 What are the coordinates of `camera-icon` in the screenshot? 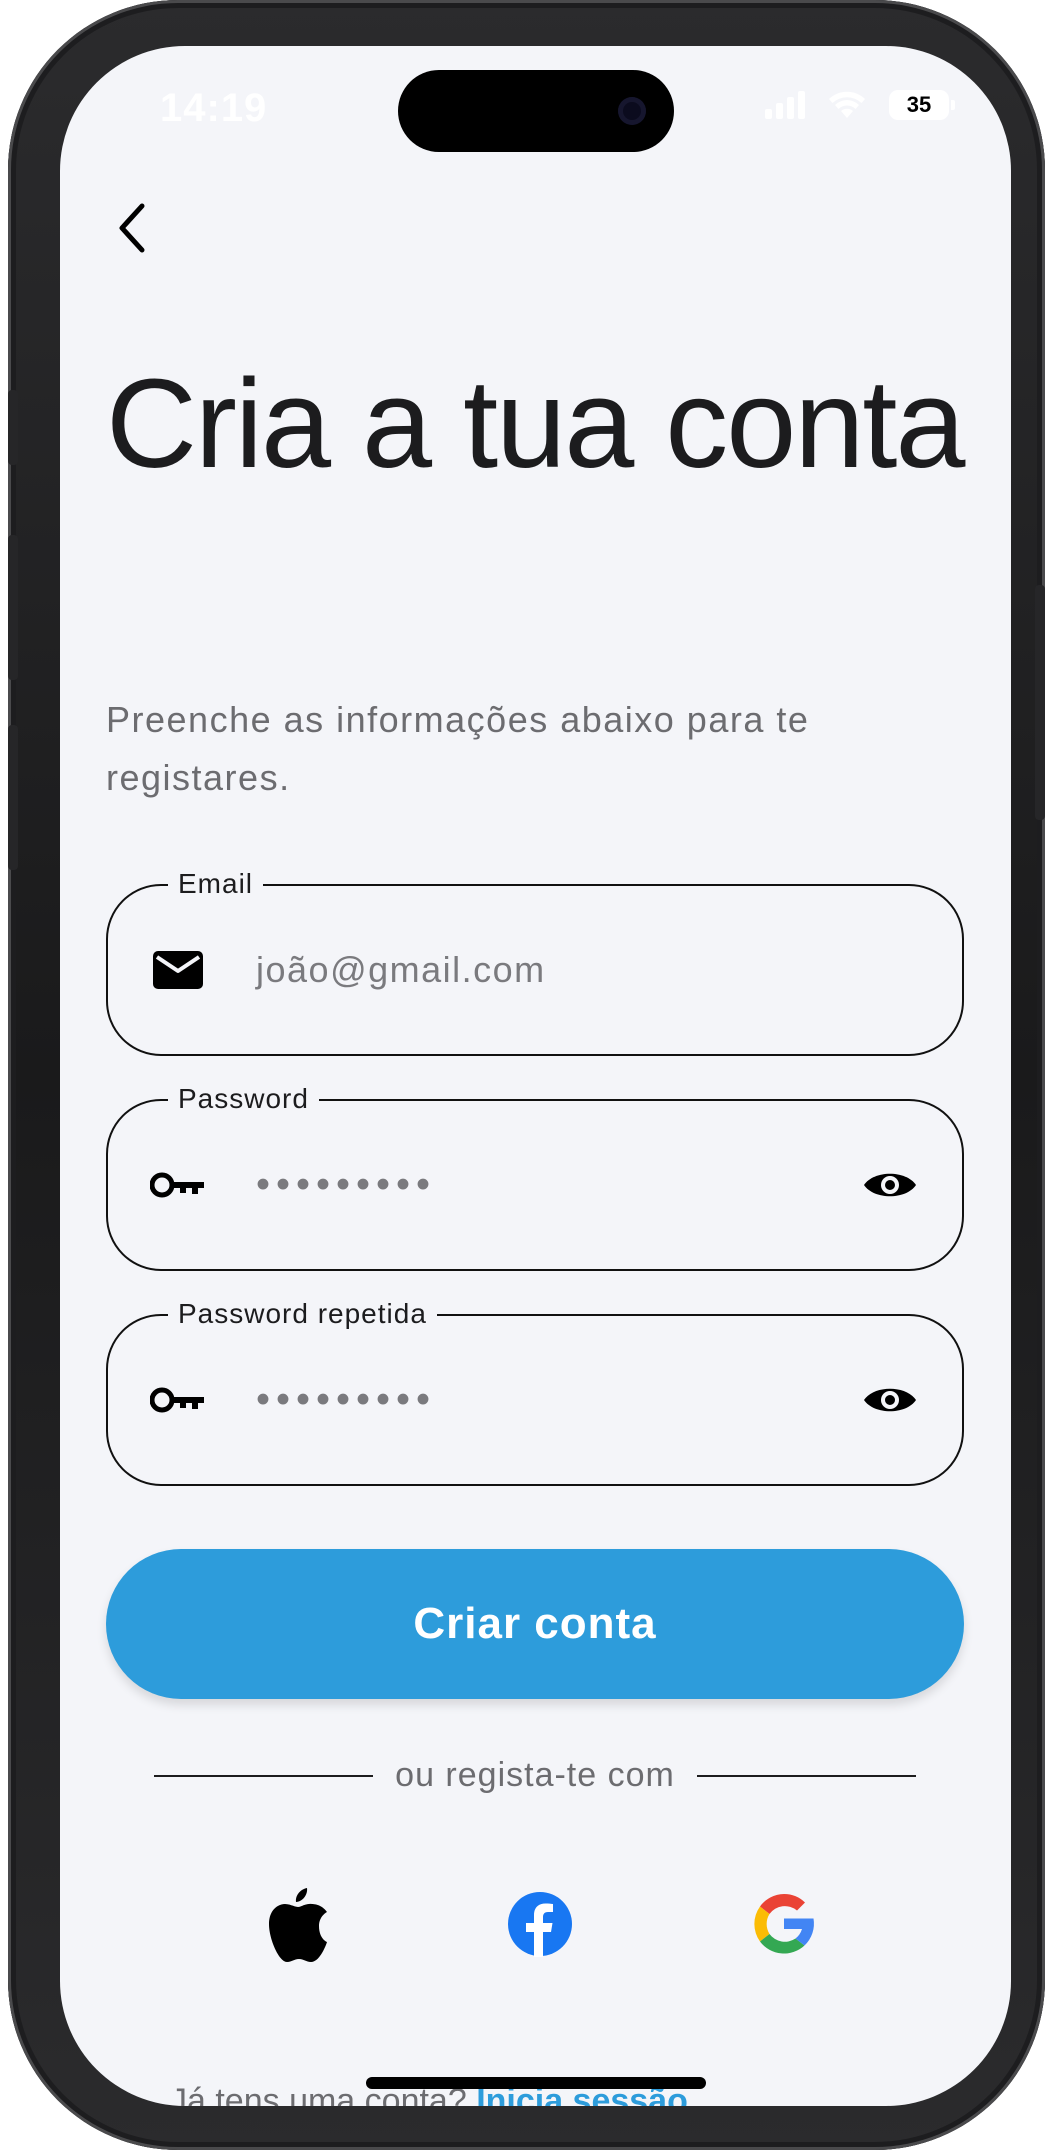 It's located at (632, 111).